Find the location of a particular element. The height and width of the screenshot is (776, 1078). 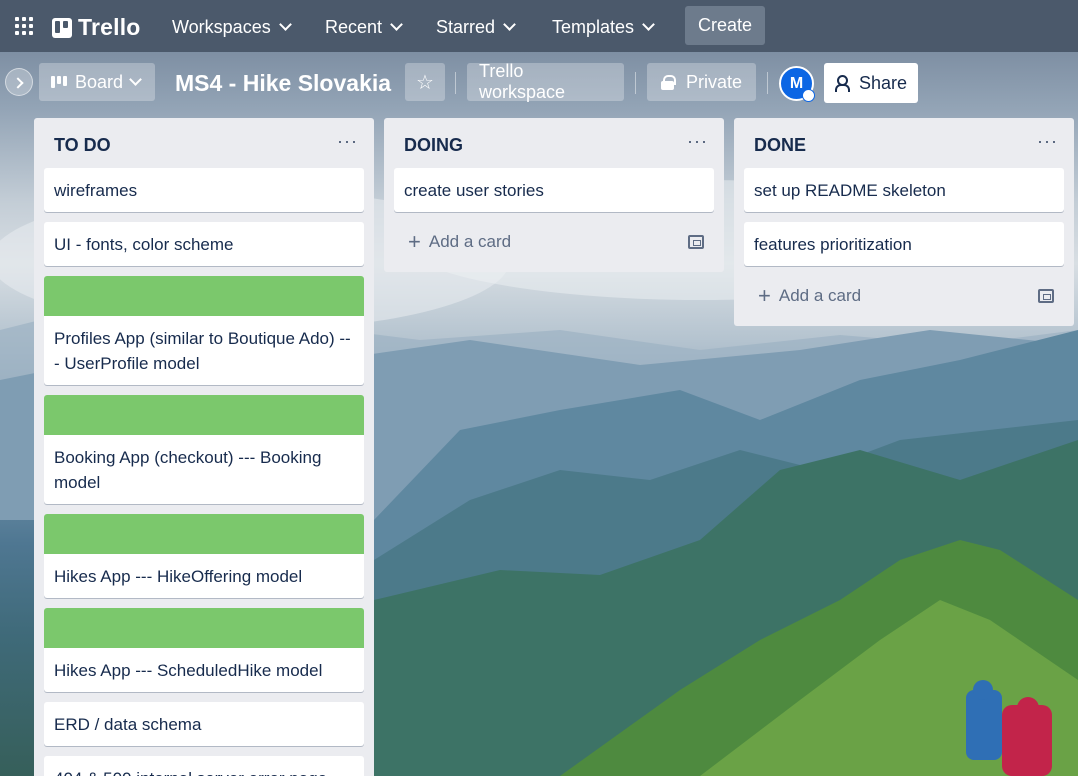

list-title: DONE is located at coordinates (780, 145).